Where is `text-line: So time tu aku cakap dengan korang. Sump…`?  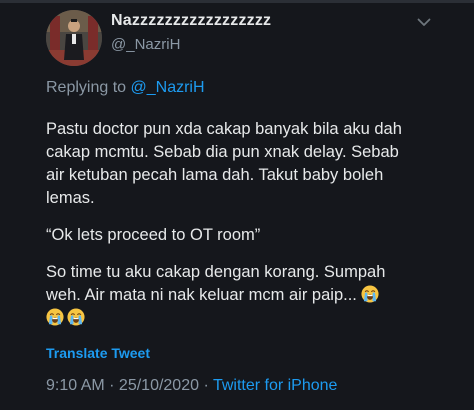 text-line: So time tu aku cakap dengan korang. Sump… is located at coordinates (216, 272).